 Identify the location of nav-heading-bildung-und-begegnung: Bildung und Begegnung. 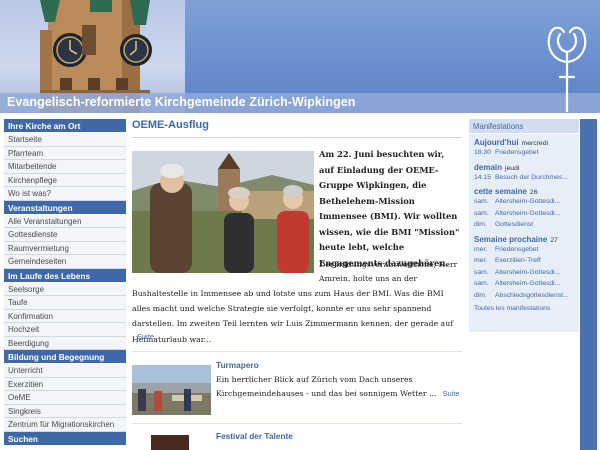
(65, 357).